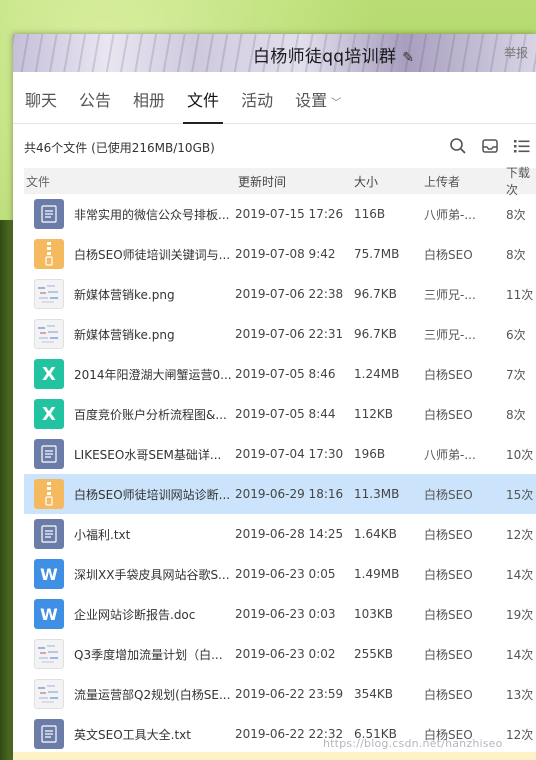 Image resolution: width=536 pixels, height=760 pixels. I want to click on file-time: 2019-07-15 17:26, so click(289, 214).